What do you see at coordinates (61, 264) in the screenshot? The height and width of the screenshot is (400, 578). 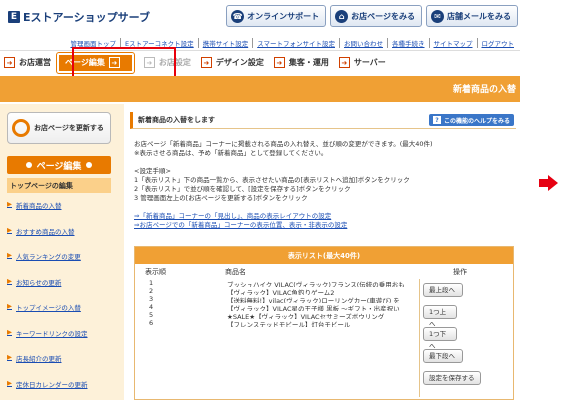 I see `sidebar-item-ranking: ▶ 人気ランキングの変更` at bounding box center [61, 264].